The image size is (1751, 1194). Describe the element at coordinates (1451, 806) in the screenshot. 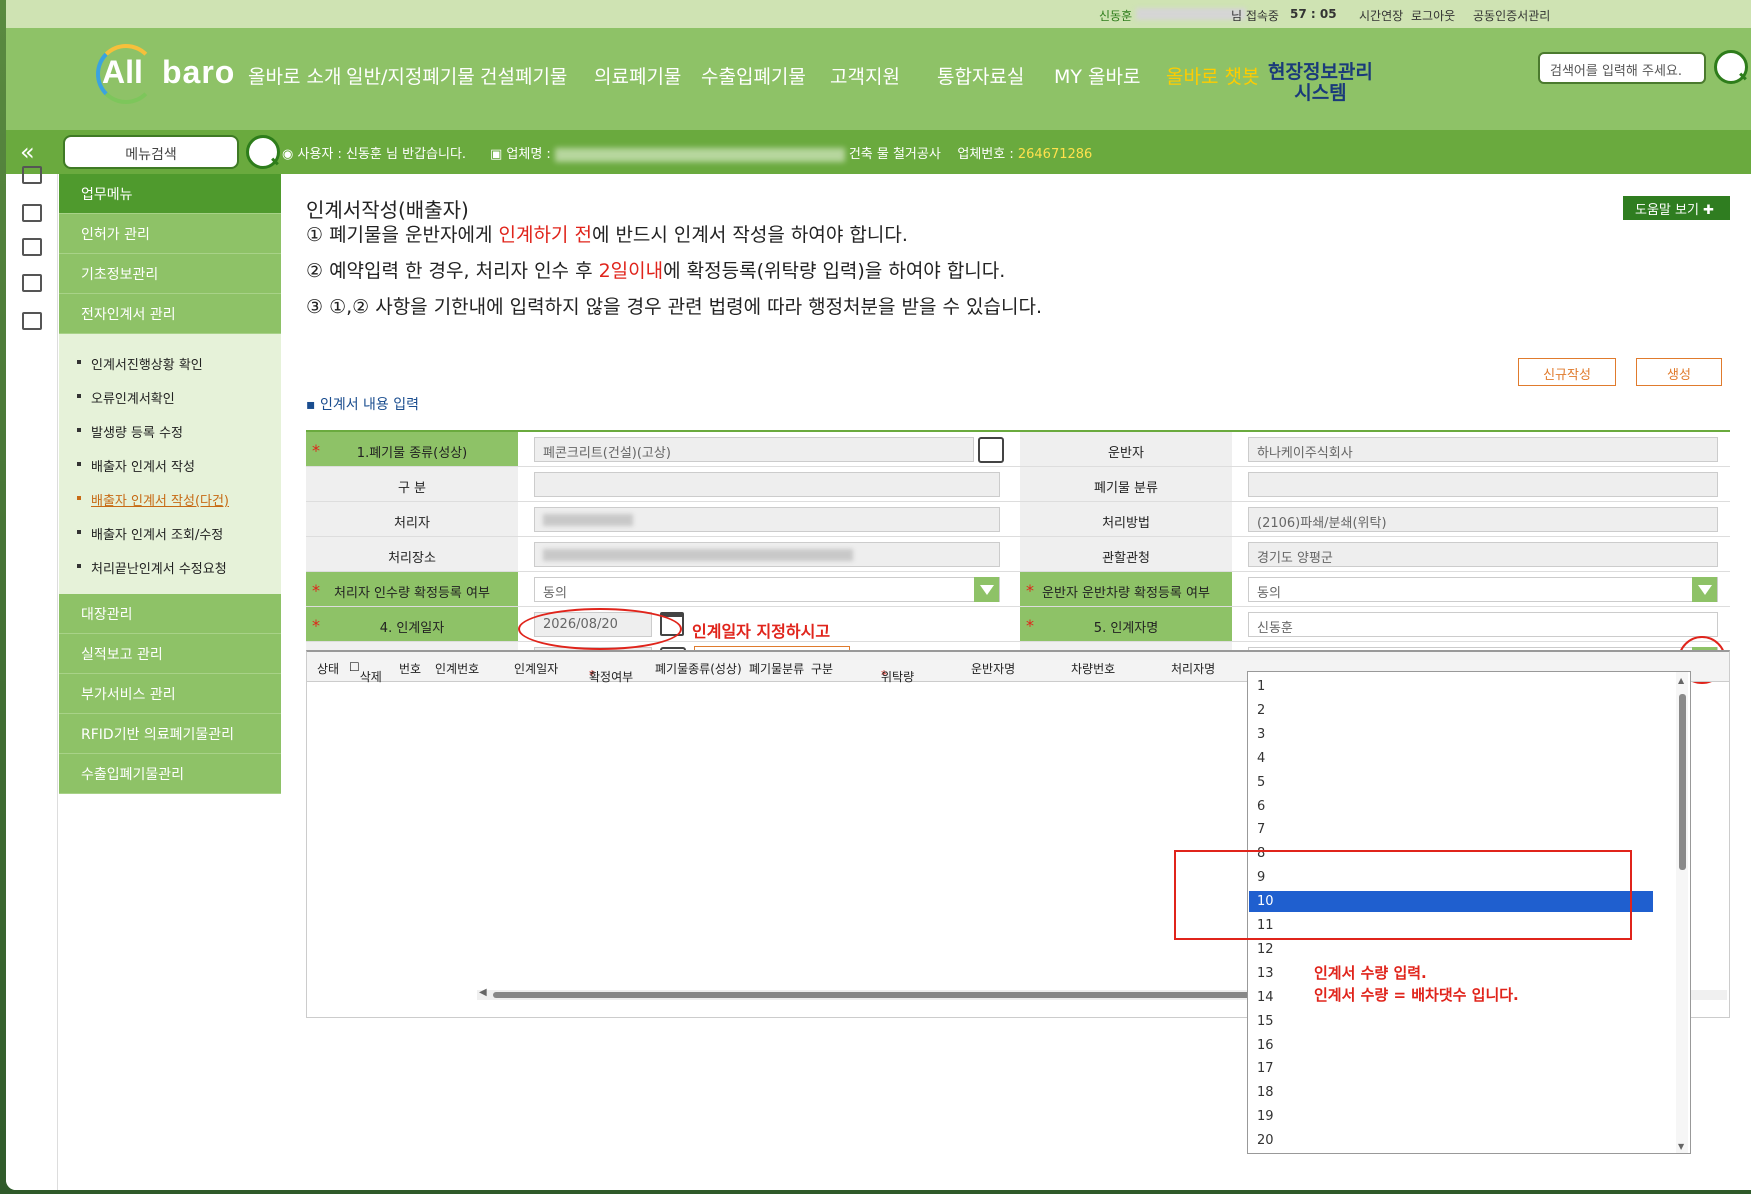

I see `dropdown-option: 6` at that location.